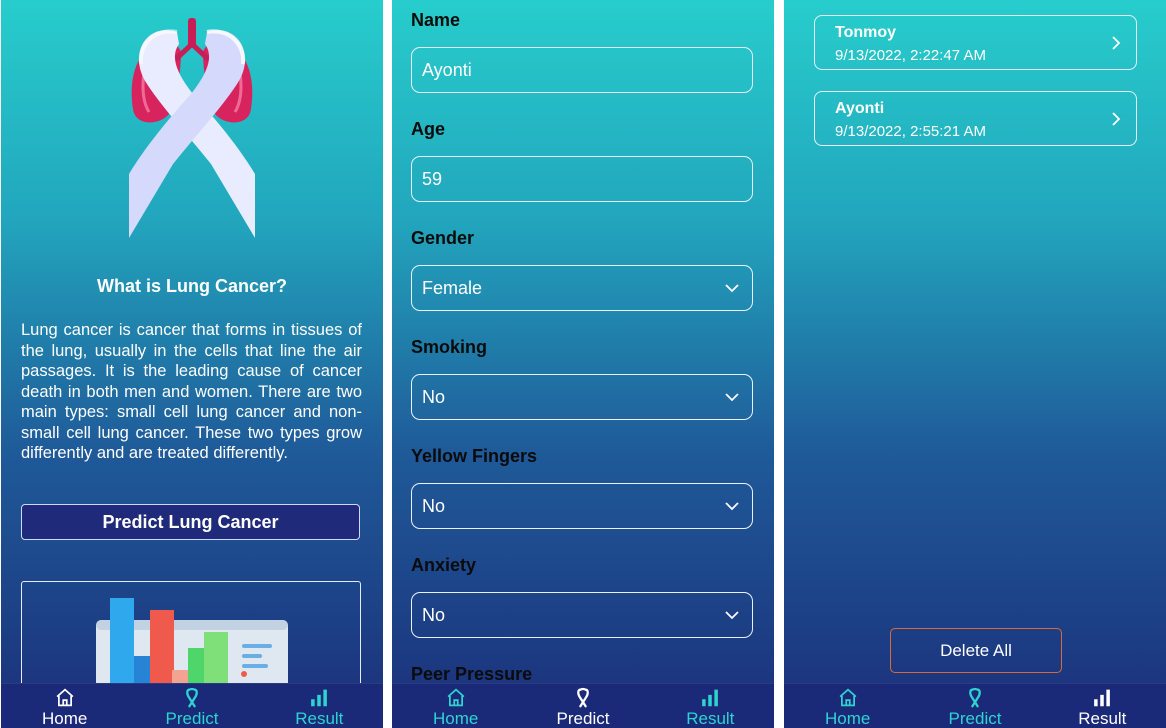 The width and height of the screenshot is (1166, 728). Describe the element at coordinates (191, 286) in the screenshot. I see `page-title: What is Lung Cancer?` at that location.